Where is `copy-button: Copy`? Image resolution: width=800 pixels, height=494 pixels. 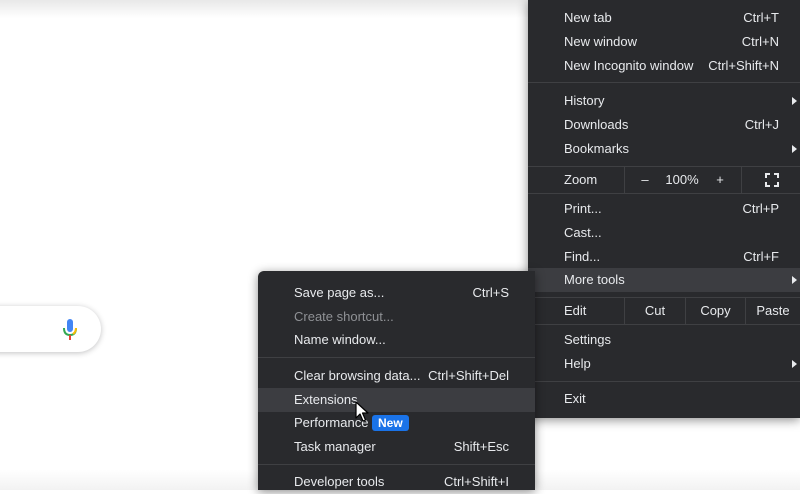
copy-button: Copy is located at coordinates (715, 311).